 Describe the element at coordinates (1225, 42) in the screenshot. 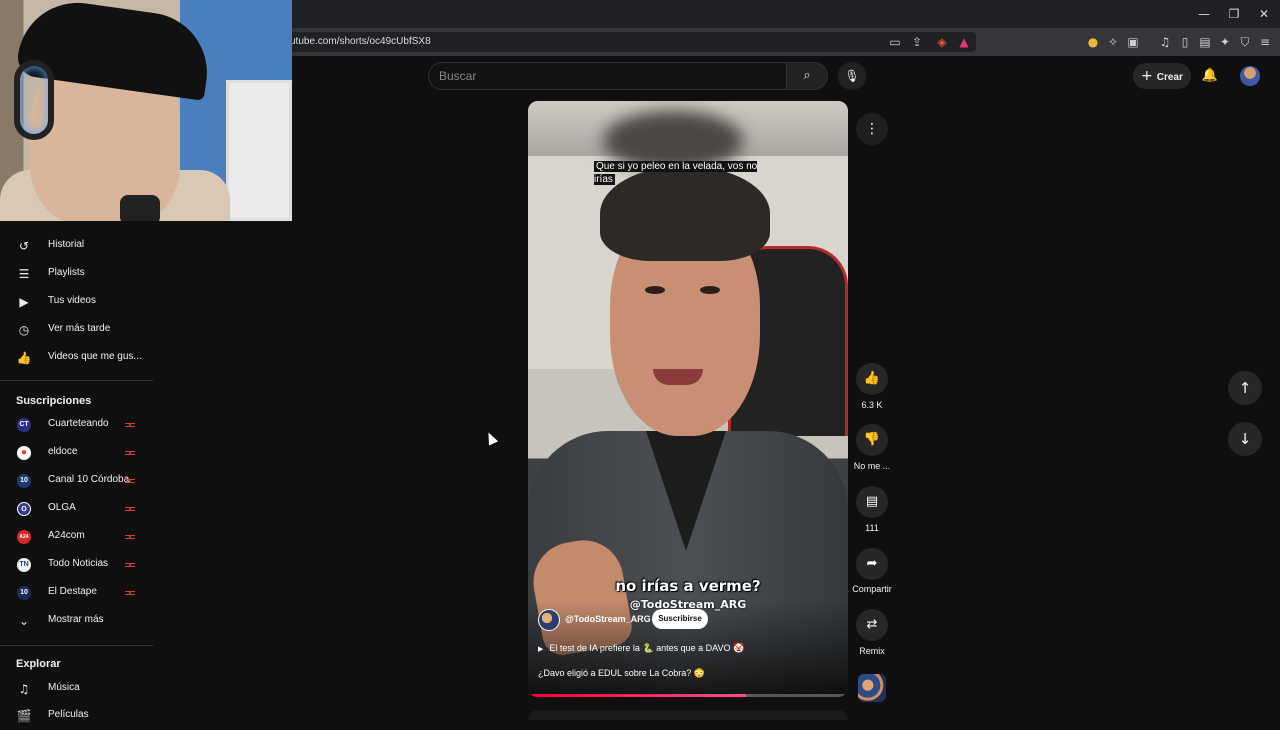

I see `leo-icon: ✦` at that location.